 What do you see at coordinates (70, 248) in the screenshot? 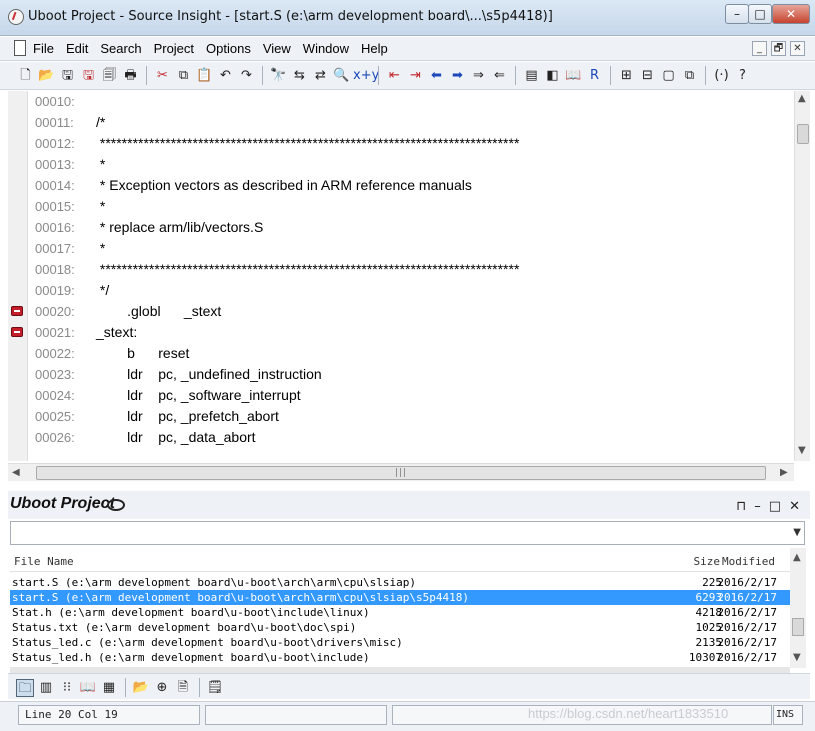
I see `code-line: 00017: *` at bounding box center [70, 248].